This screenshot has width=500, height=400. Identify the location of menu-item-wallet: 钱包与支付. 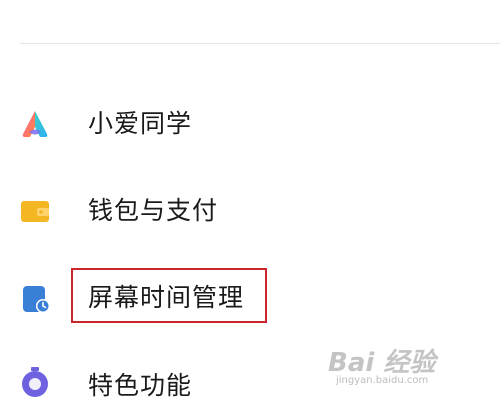
(250, 211).